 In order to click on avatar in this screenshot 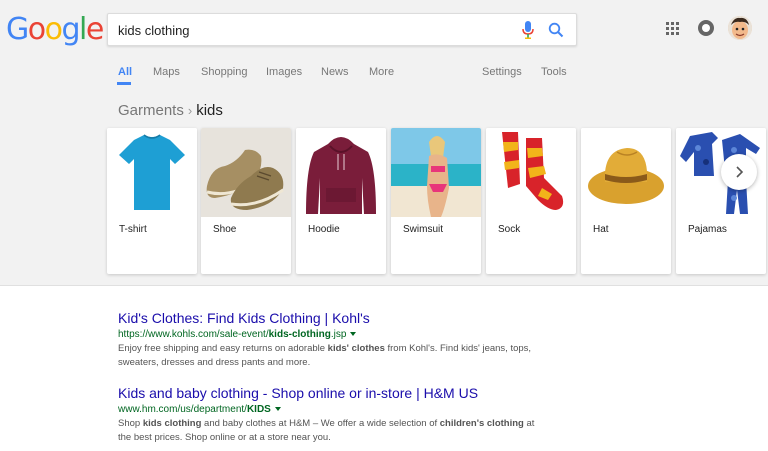, I will do `click(740, 28)`.